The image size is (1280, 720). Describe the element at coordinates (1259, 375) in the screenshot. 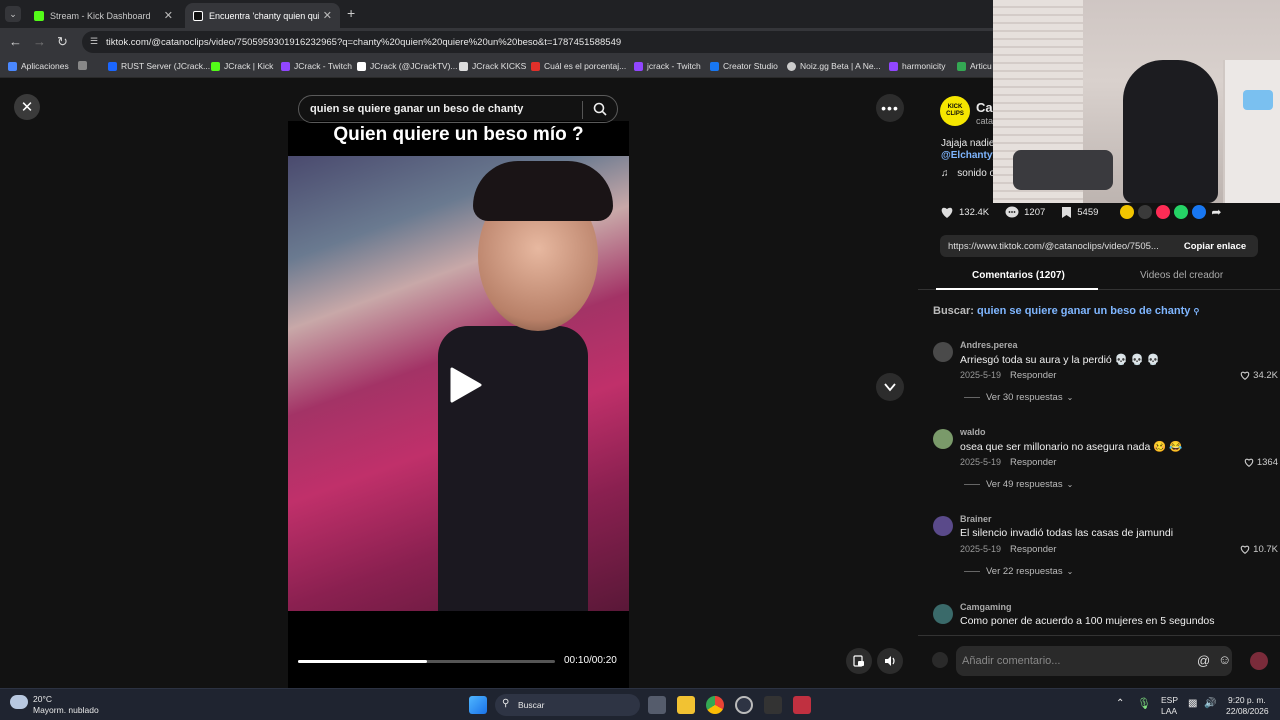

I see `comment-like-button: 34.2K` at that location.